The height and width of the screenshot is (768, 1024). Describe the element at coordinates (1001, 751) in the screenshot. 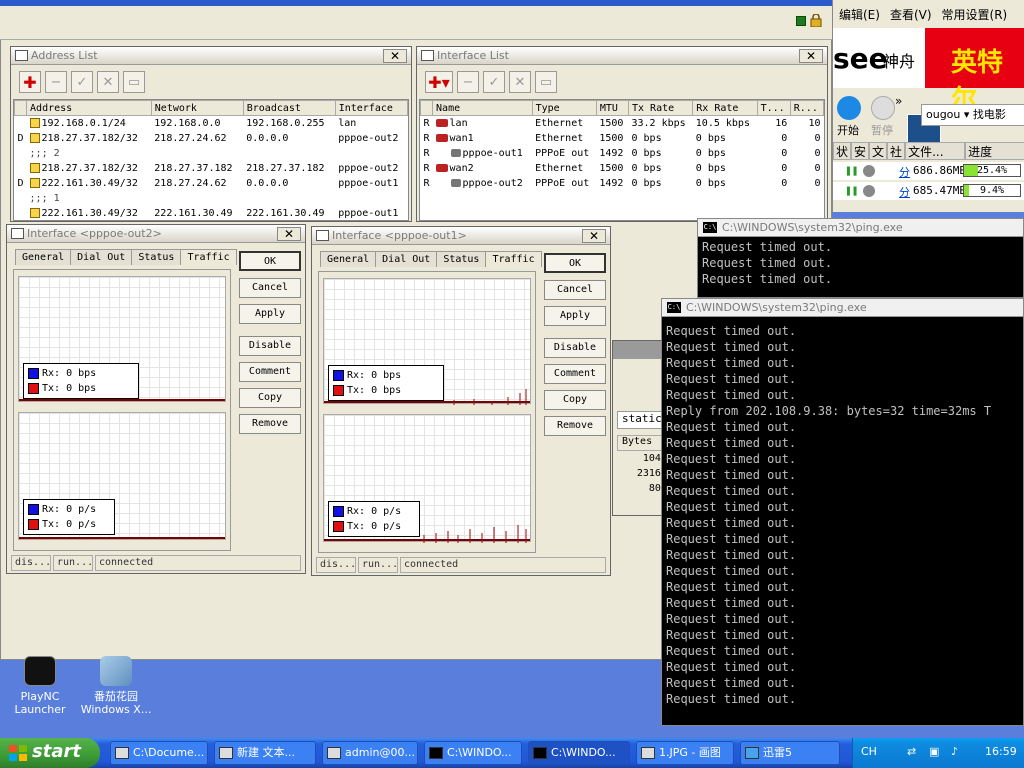

I see `clock: 16:59` at that location.